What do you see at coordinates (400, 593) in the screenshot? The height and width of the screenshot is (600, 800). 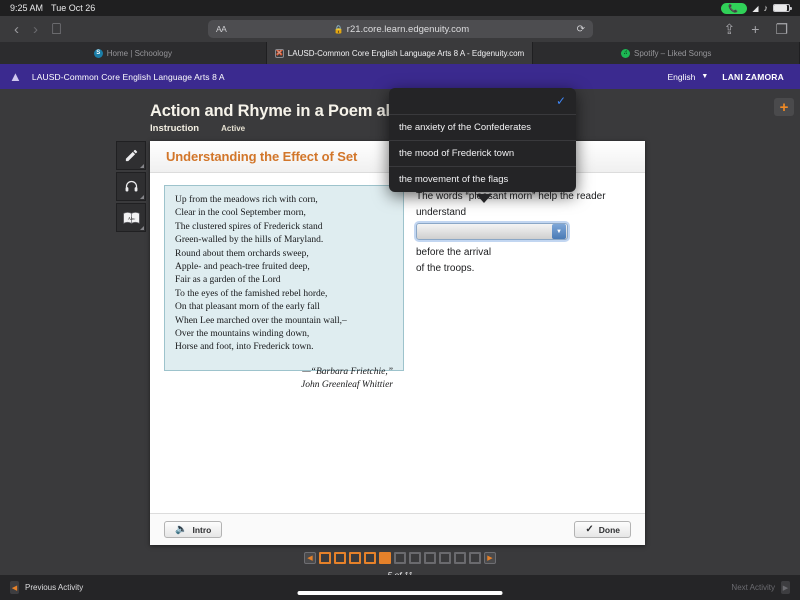 I see `home-indicator` at bounding box center [400, 593].